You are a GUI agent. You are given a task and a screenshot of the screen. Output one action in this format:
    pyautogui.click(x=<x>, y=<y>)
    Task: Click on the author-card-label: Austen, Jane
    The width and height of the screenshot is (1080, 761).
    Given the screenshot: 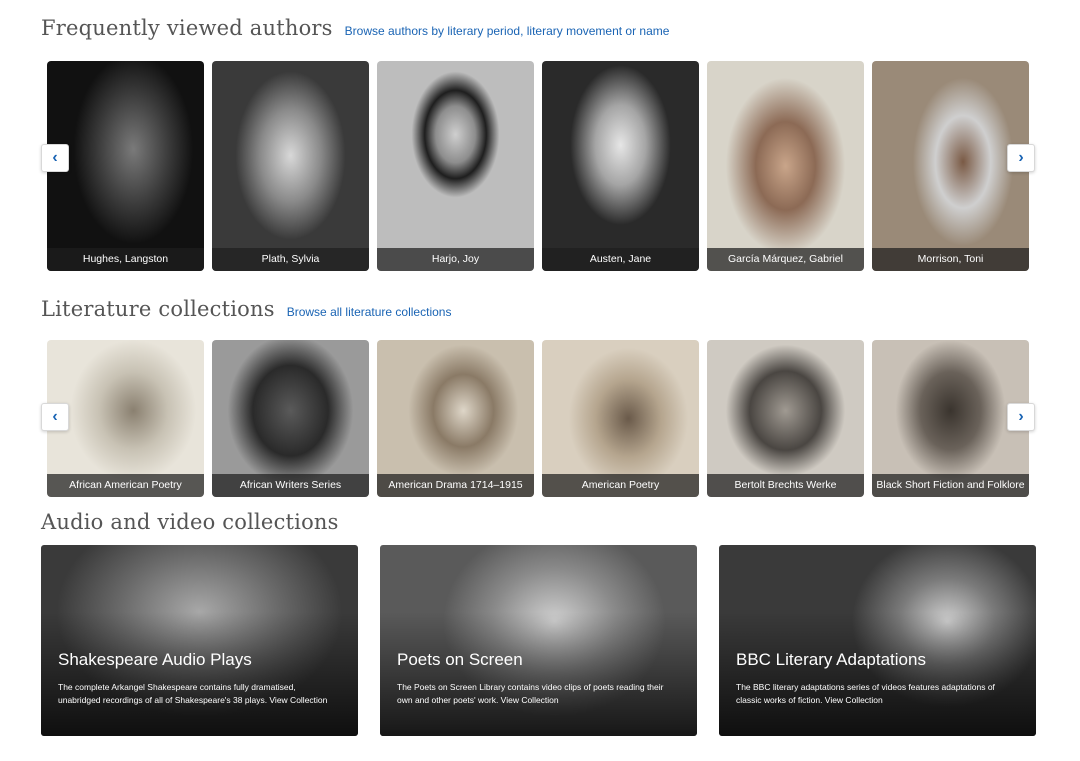 What is the action you would take?
    pyautogui.click(x=620, y=259)
    